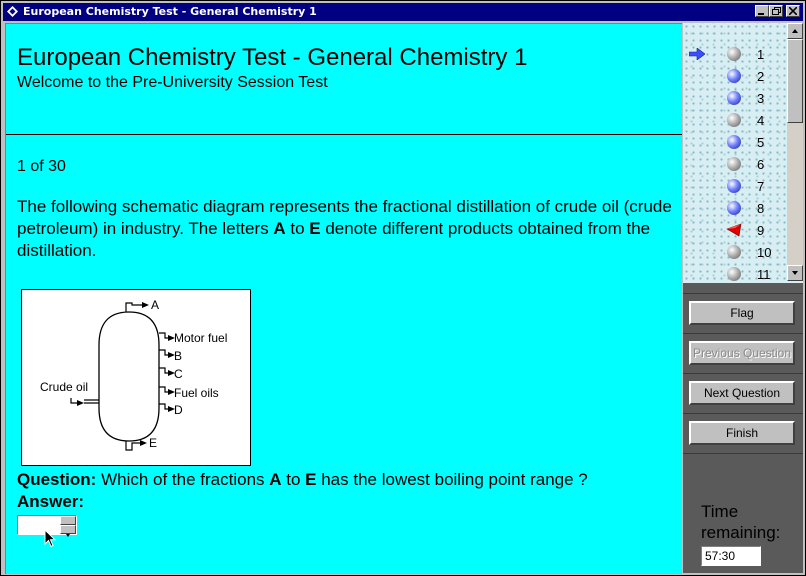  Describe the element at coordinates (315, 228) in the screenshot. I see `intro-letter-e: E` at that location.